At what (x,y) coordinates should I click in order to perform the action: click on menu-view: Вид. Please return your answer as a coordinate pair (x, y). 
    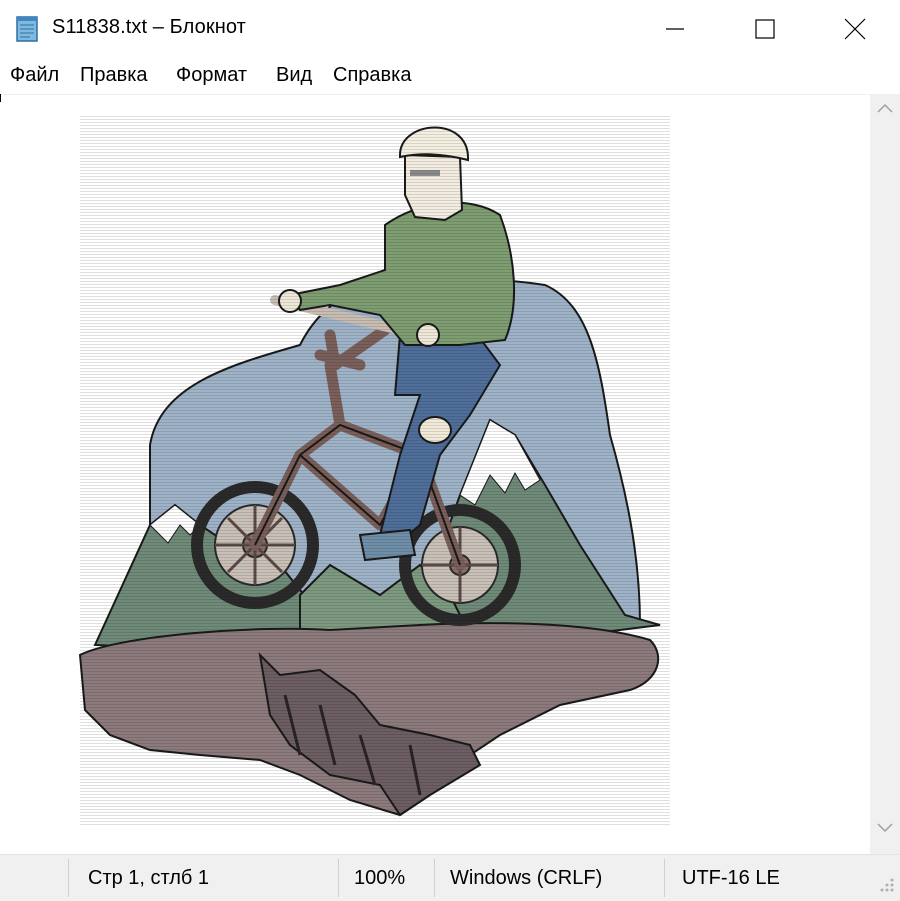
    Looking at the image, I should click on (294, 75).